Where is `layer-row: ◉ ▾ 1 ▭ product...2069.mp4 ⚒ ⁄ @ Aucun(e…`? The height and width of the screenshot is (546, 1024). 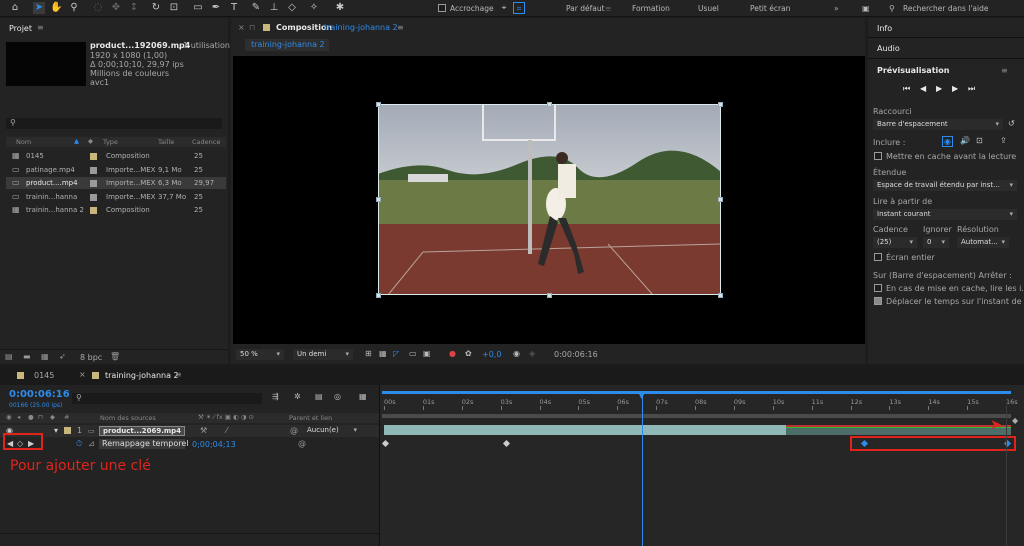 layer-row: ◉ ▾ 1 ▭ product...2069.mp4 ⚒ ⁄ @ Aucun(e… is located at coordinates (189, 431).